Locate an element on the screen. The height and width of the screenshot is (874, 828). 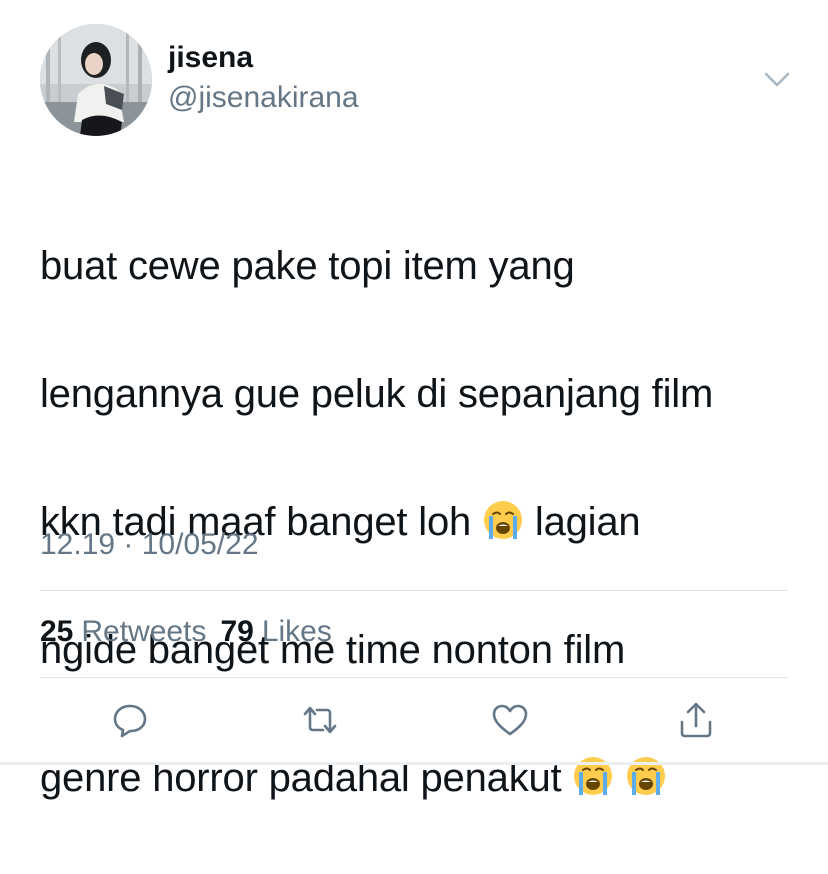
tweet-timestamp: 12.19 · 10/05/22 is located at coordinates (149, 545).